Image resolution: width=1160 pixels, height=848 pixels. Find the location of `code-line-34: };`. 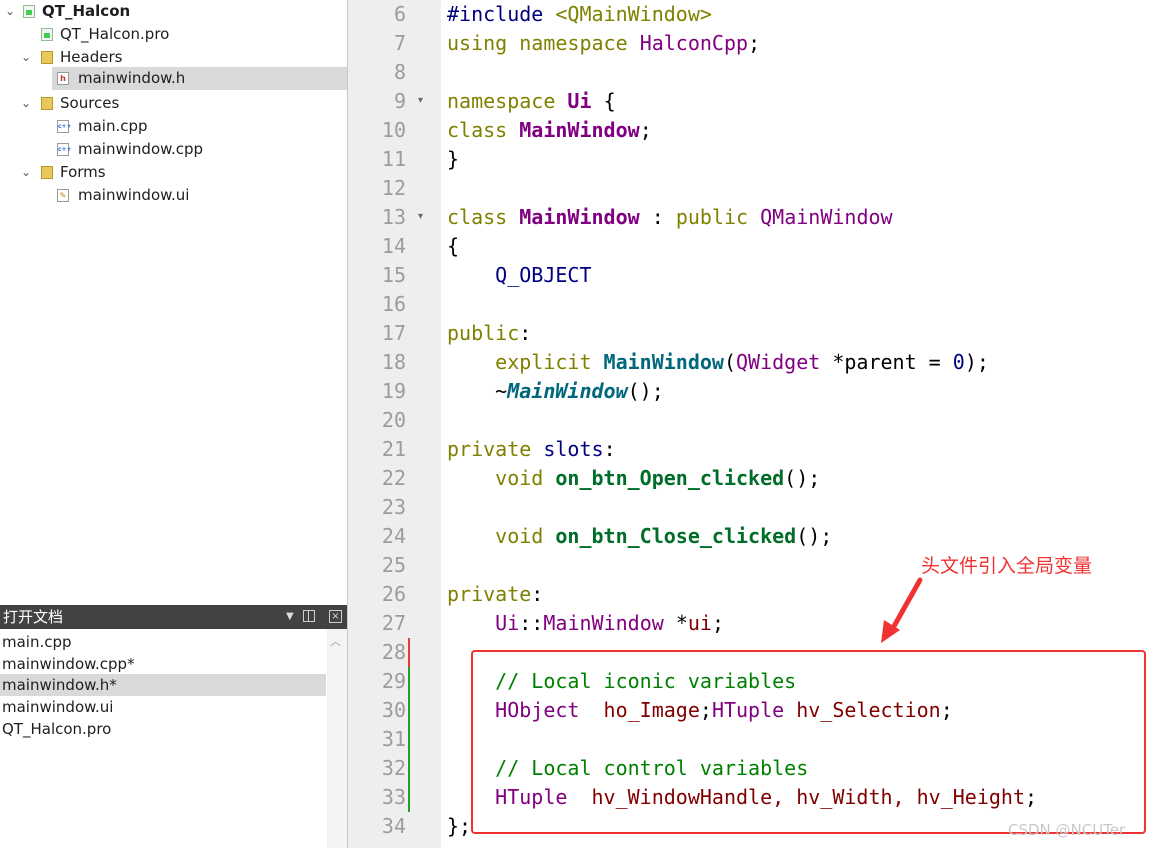

code-line-34: }; is located at coordinates (459, 826).